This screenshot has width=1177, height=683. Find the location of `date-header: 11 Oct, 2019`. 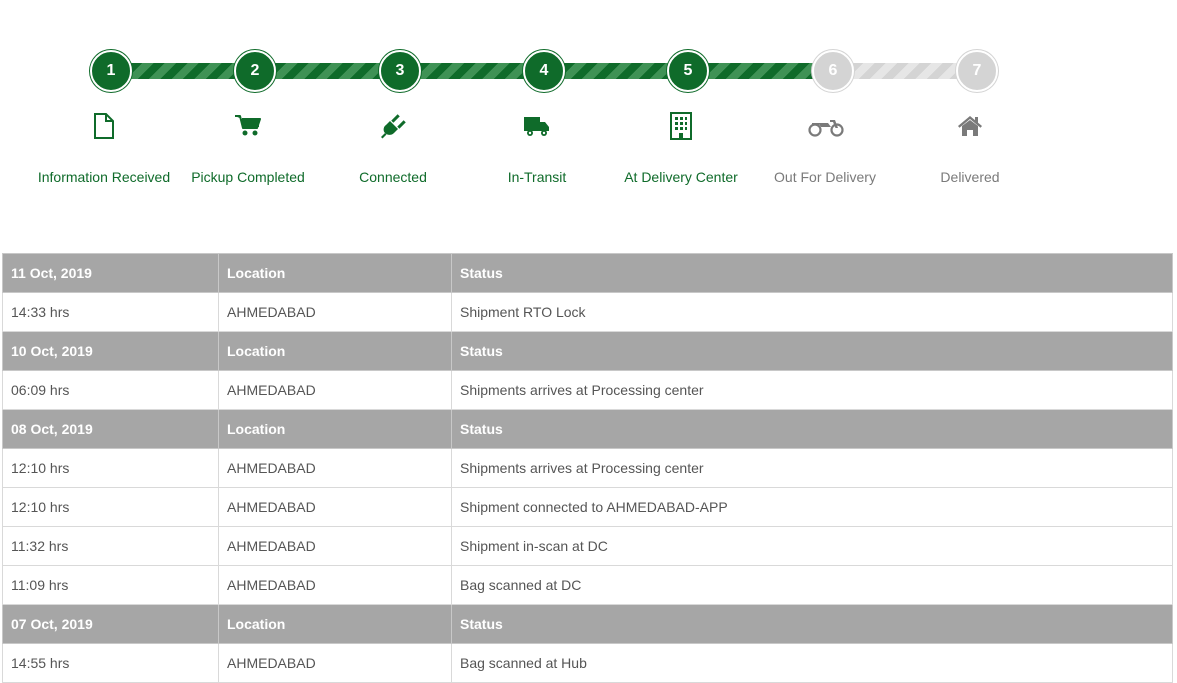

date-header: 11 Oct, 2019 is located at coordinates (110, 273).